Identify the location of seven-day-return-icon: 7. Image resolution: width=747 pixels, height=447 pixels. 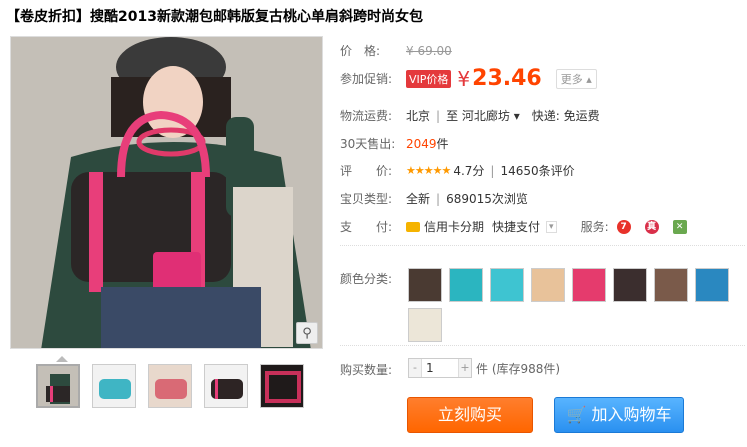
(623, 226).